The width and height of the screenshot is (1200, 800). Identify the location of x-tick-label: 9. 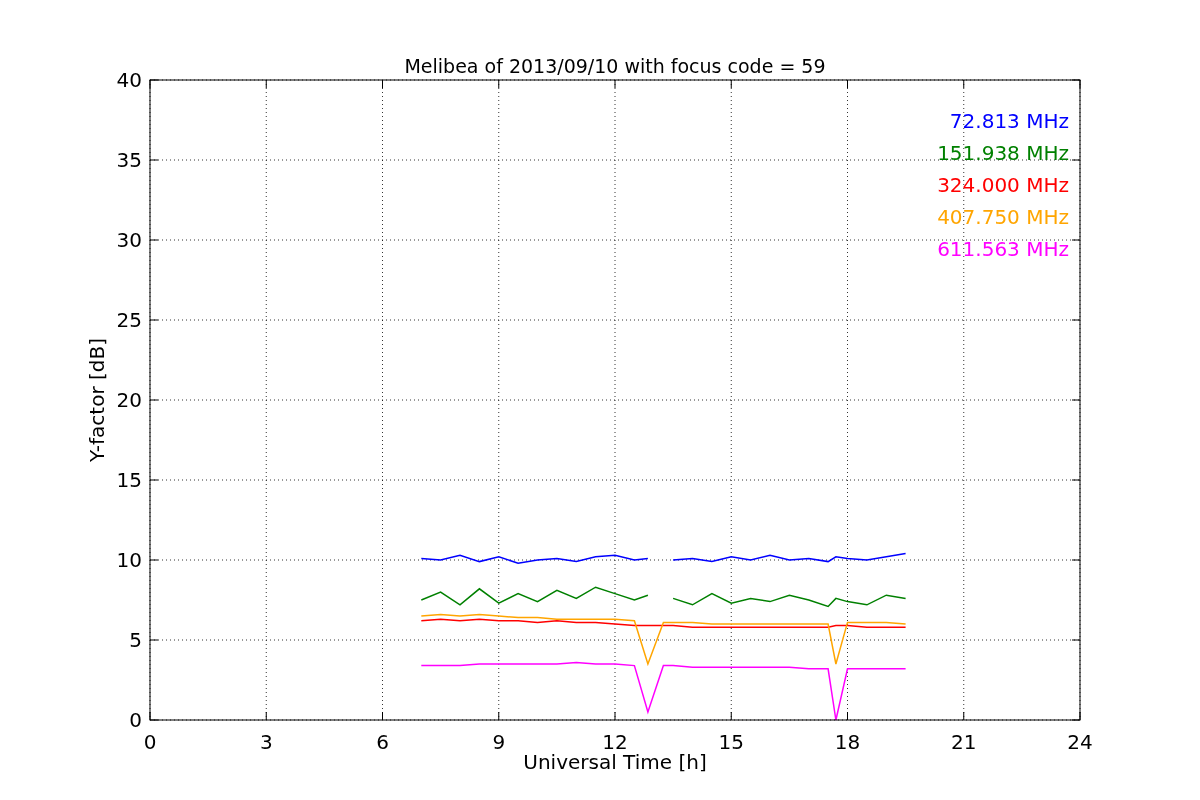
(499, 742).